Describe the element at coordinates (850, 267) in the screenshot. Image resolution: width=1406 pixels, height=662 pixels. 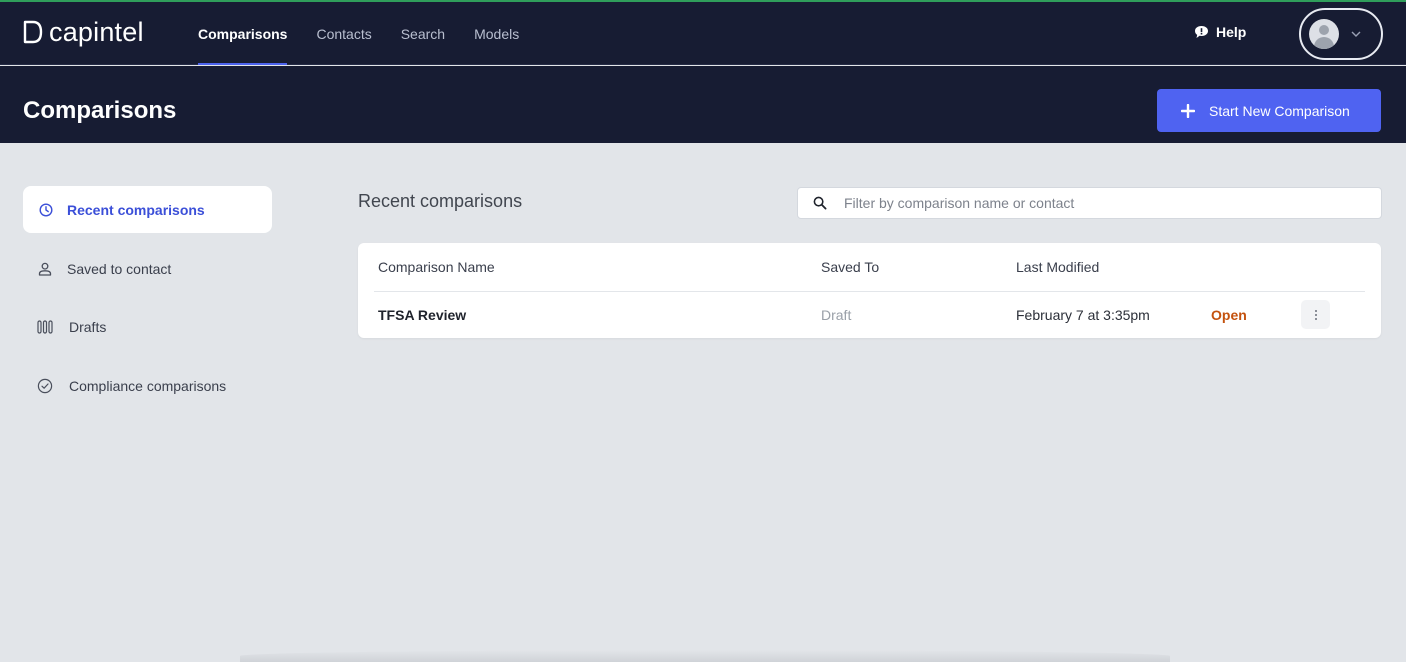
I see `column-header-saved-to: Saved To` at that location.